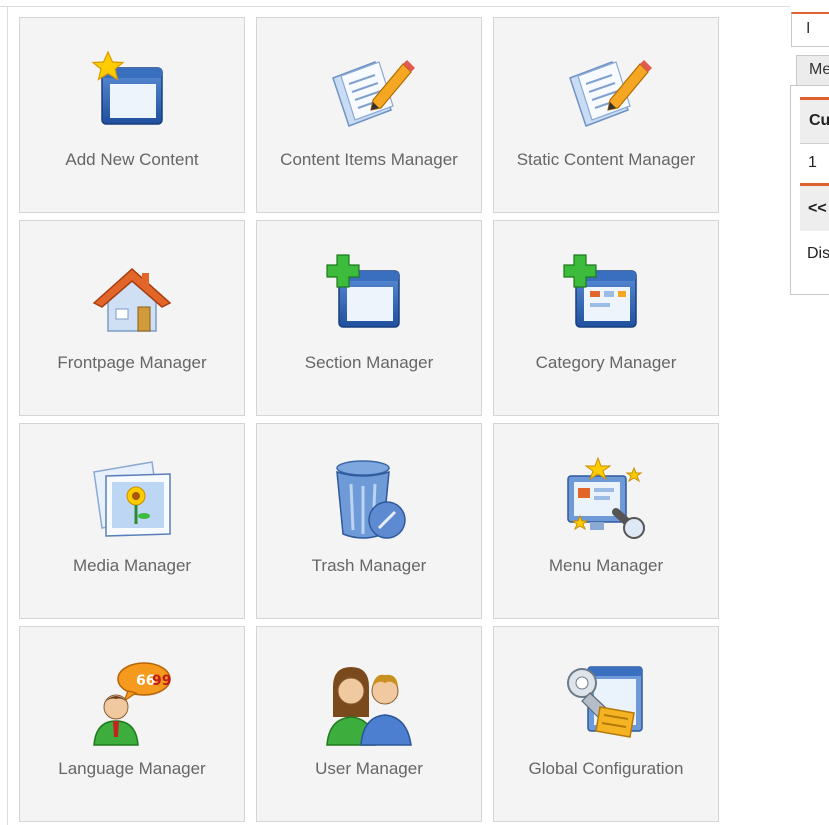 The image size is (829, 825). Describe the element at coordinates (812, 70) in the screenshot. I see `tab-menu: Me` at that location.